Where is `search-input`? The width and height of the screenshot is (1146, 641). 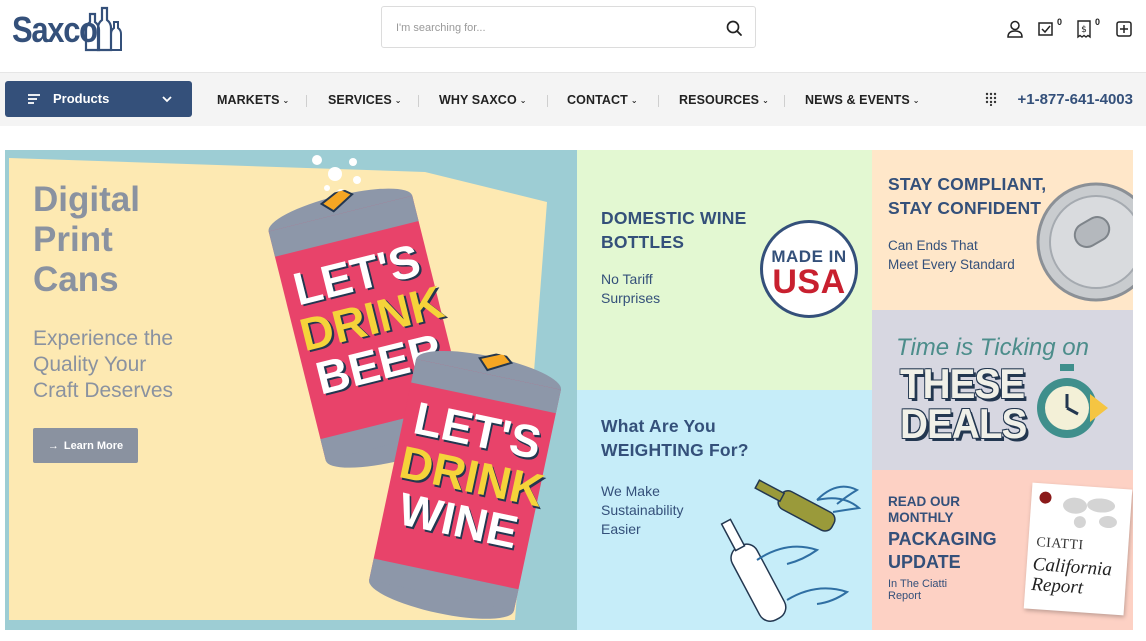
search-input is located at coordinates (556, 28).